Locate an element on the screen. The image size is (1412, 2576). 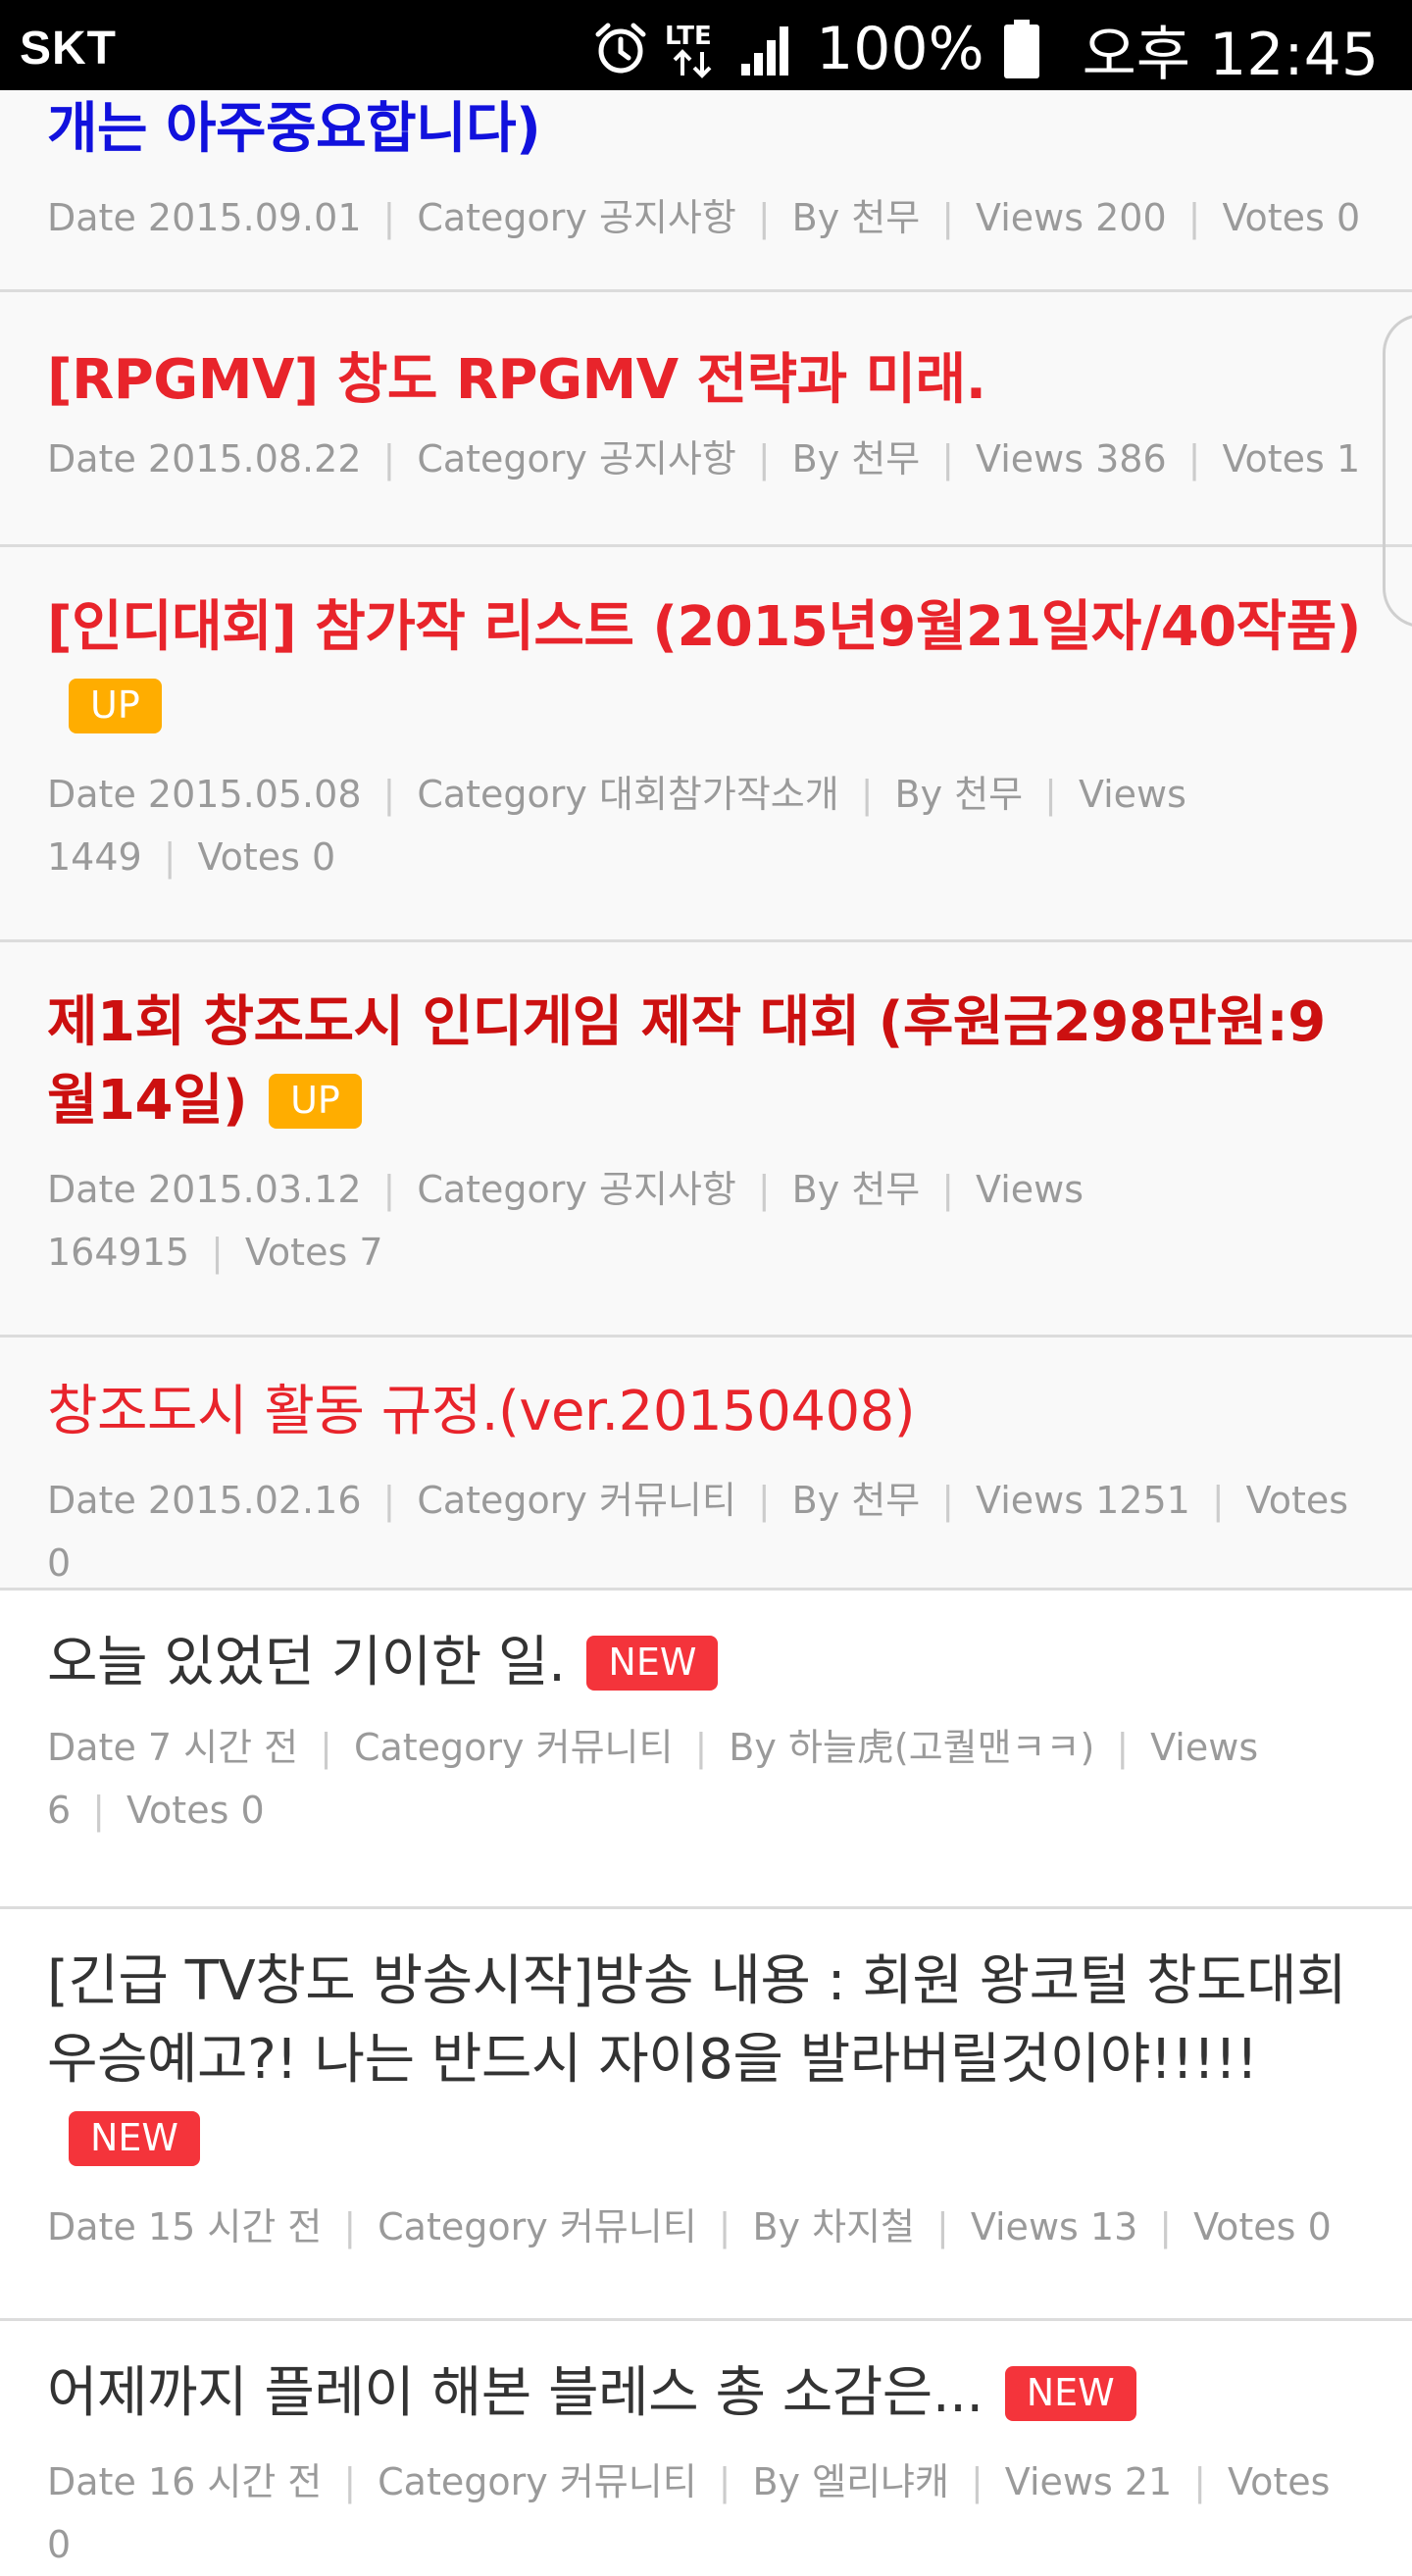
meta-views: 386 is located at coordinates (1131, 459).